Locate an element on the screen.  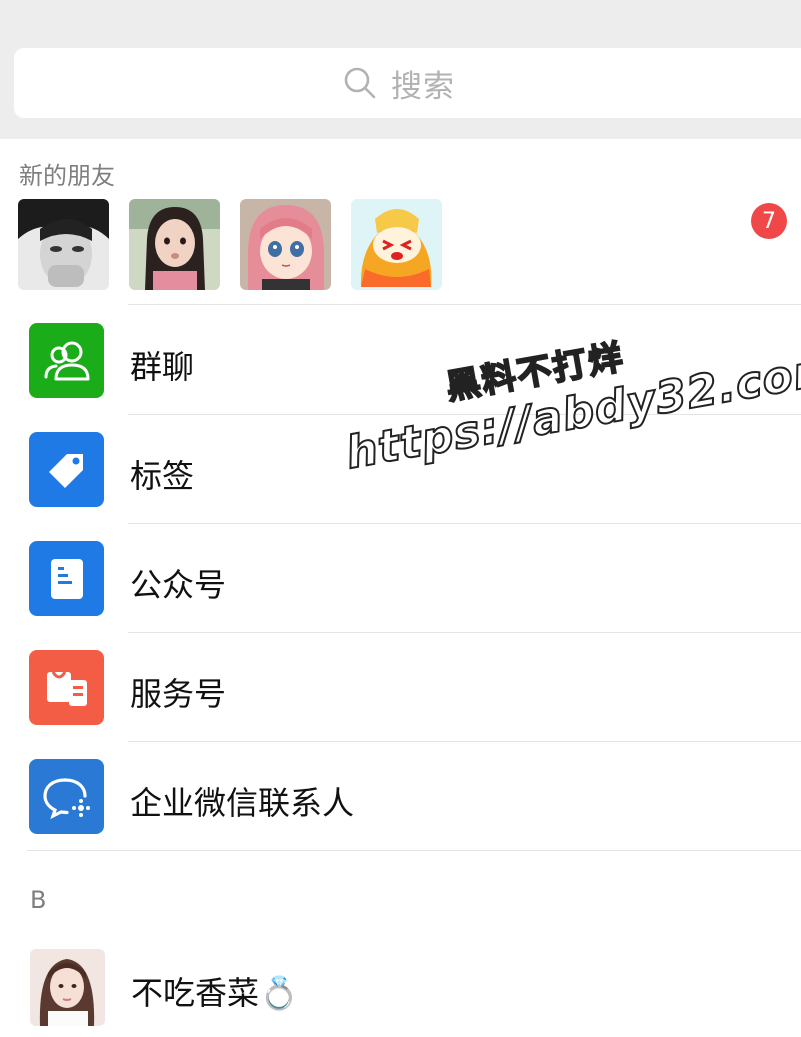
new-friends-label: 新的朋友 is located at coordinates (67, 173).